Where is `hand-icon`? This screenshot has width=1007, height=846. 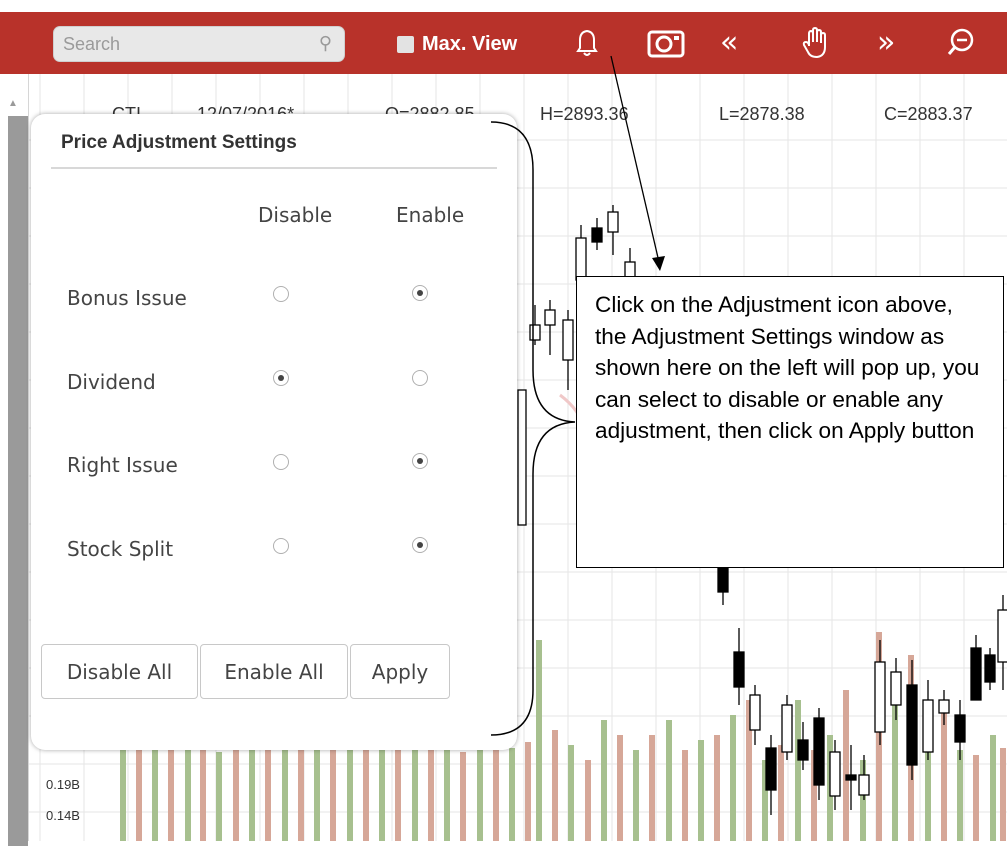
hand-icon is located at coordinates (815, 47).